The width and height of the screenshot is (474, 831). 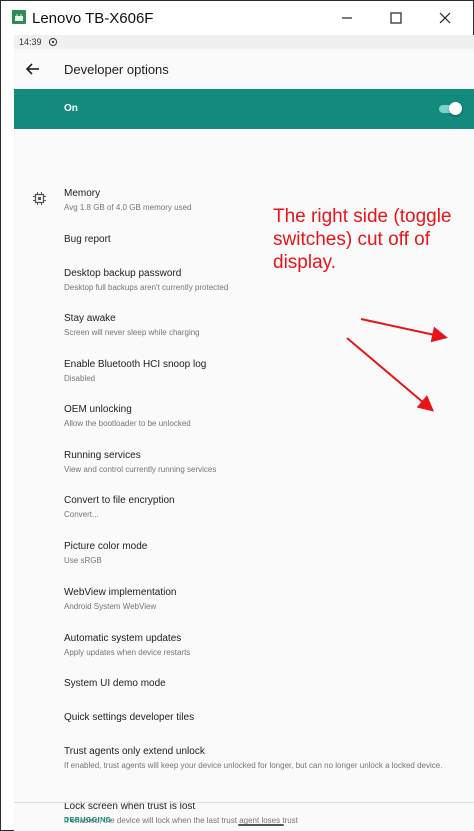 What do you see at coordinates (129, 717) in the screenshot?
I see `setting-title: Quick settings developer tiles` at bounding box center [129, 717].